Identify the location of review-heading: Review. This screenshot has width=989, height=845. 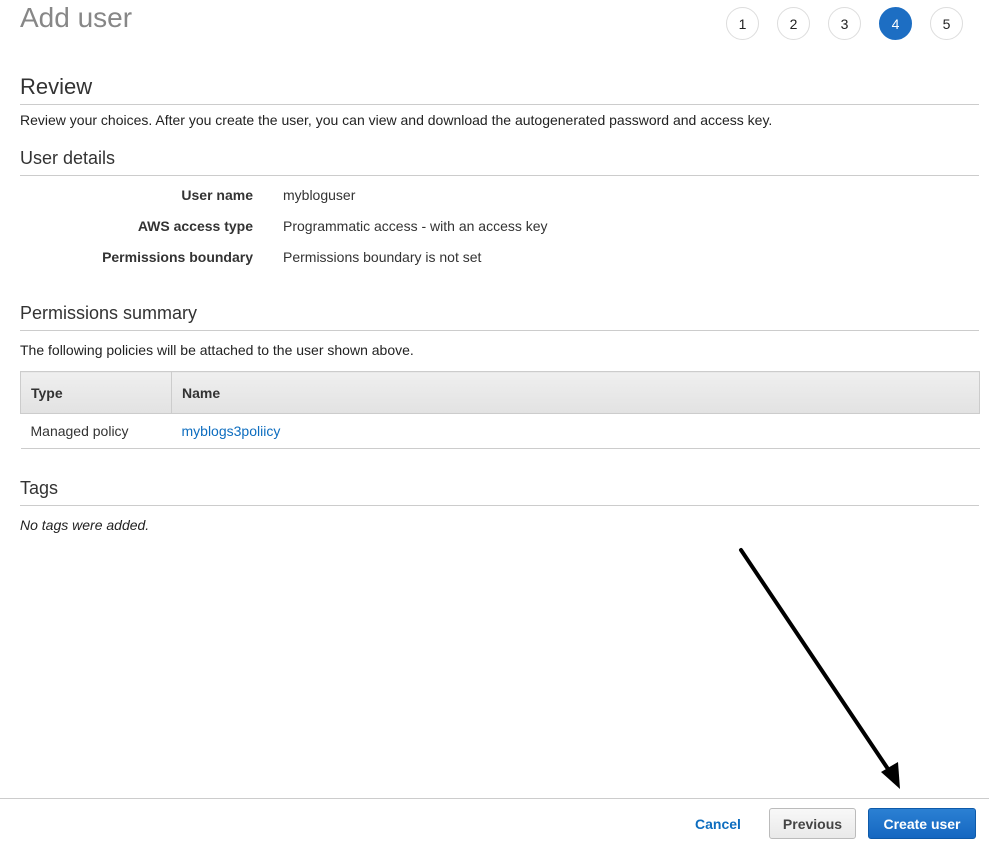
(499, 89).